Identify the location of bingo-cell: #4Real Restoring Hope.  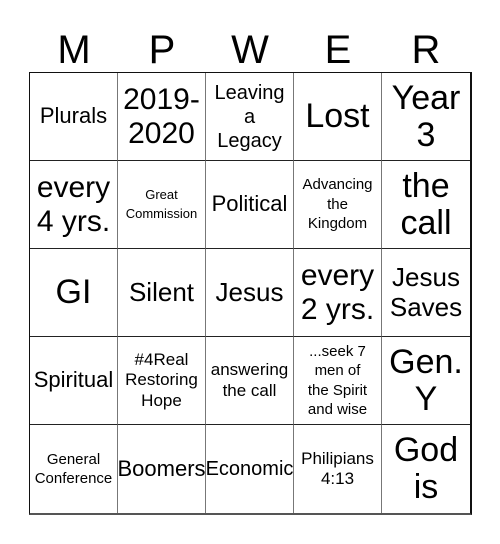
(162, 381).